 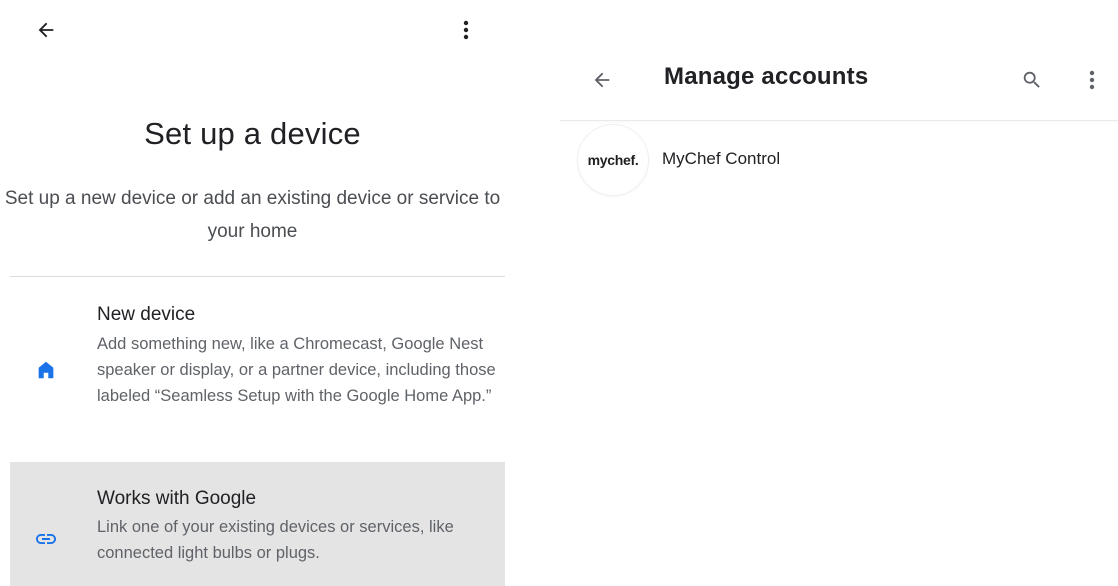 What do you see at coordinates (1032, 80) in the screenshot?
I see `search-icon` at bounding box center [1032, 80].